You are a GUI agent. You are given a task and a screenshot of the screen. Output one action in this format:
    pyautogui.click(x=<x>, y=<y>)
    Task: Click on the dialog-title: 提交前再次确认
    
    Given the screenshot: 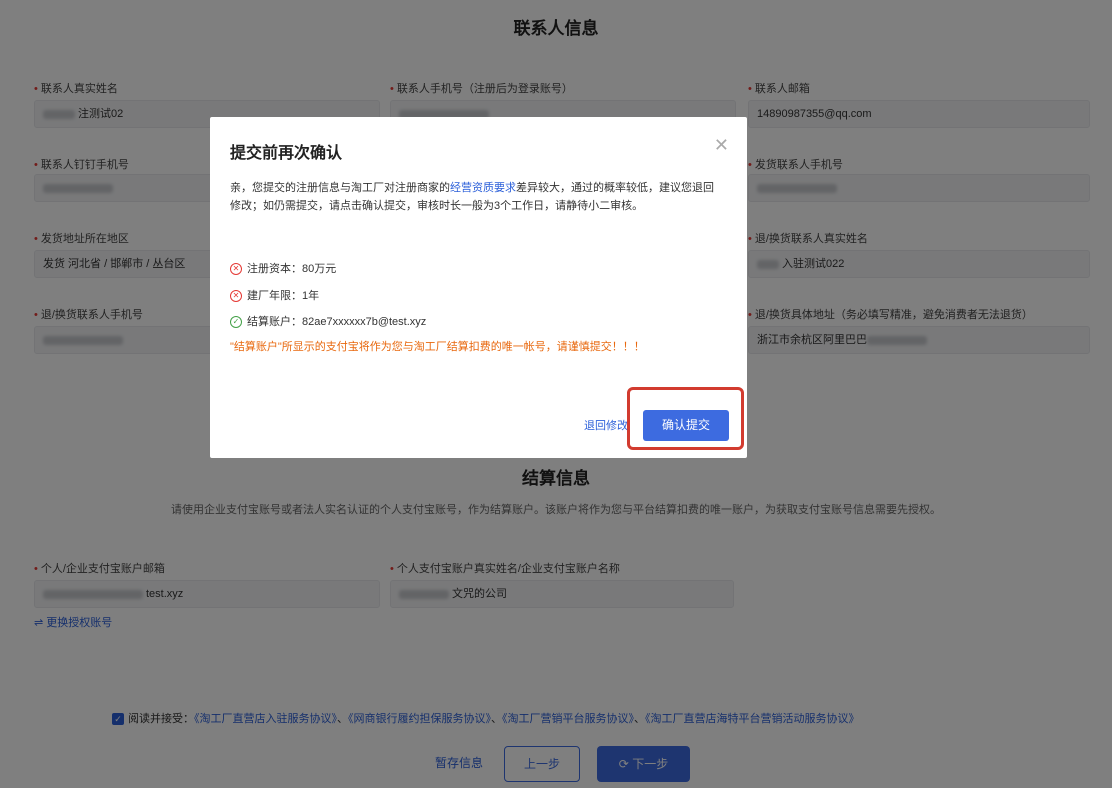 What is the action you would take?
    pyautogui.click(x=286, y=153)
    